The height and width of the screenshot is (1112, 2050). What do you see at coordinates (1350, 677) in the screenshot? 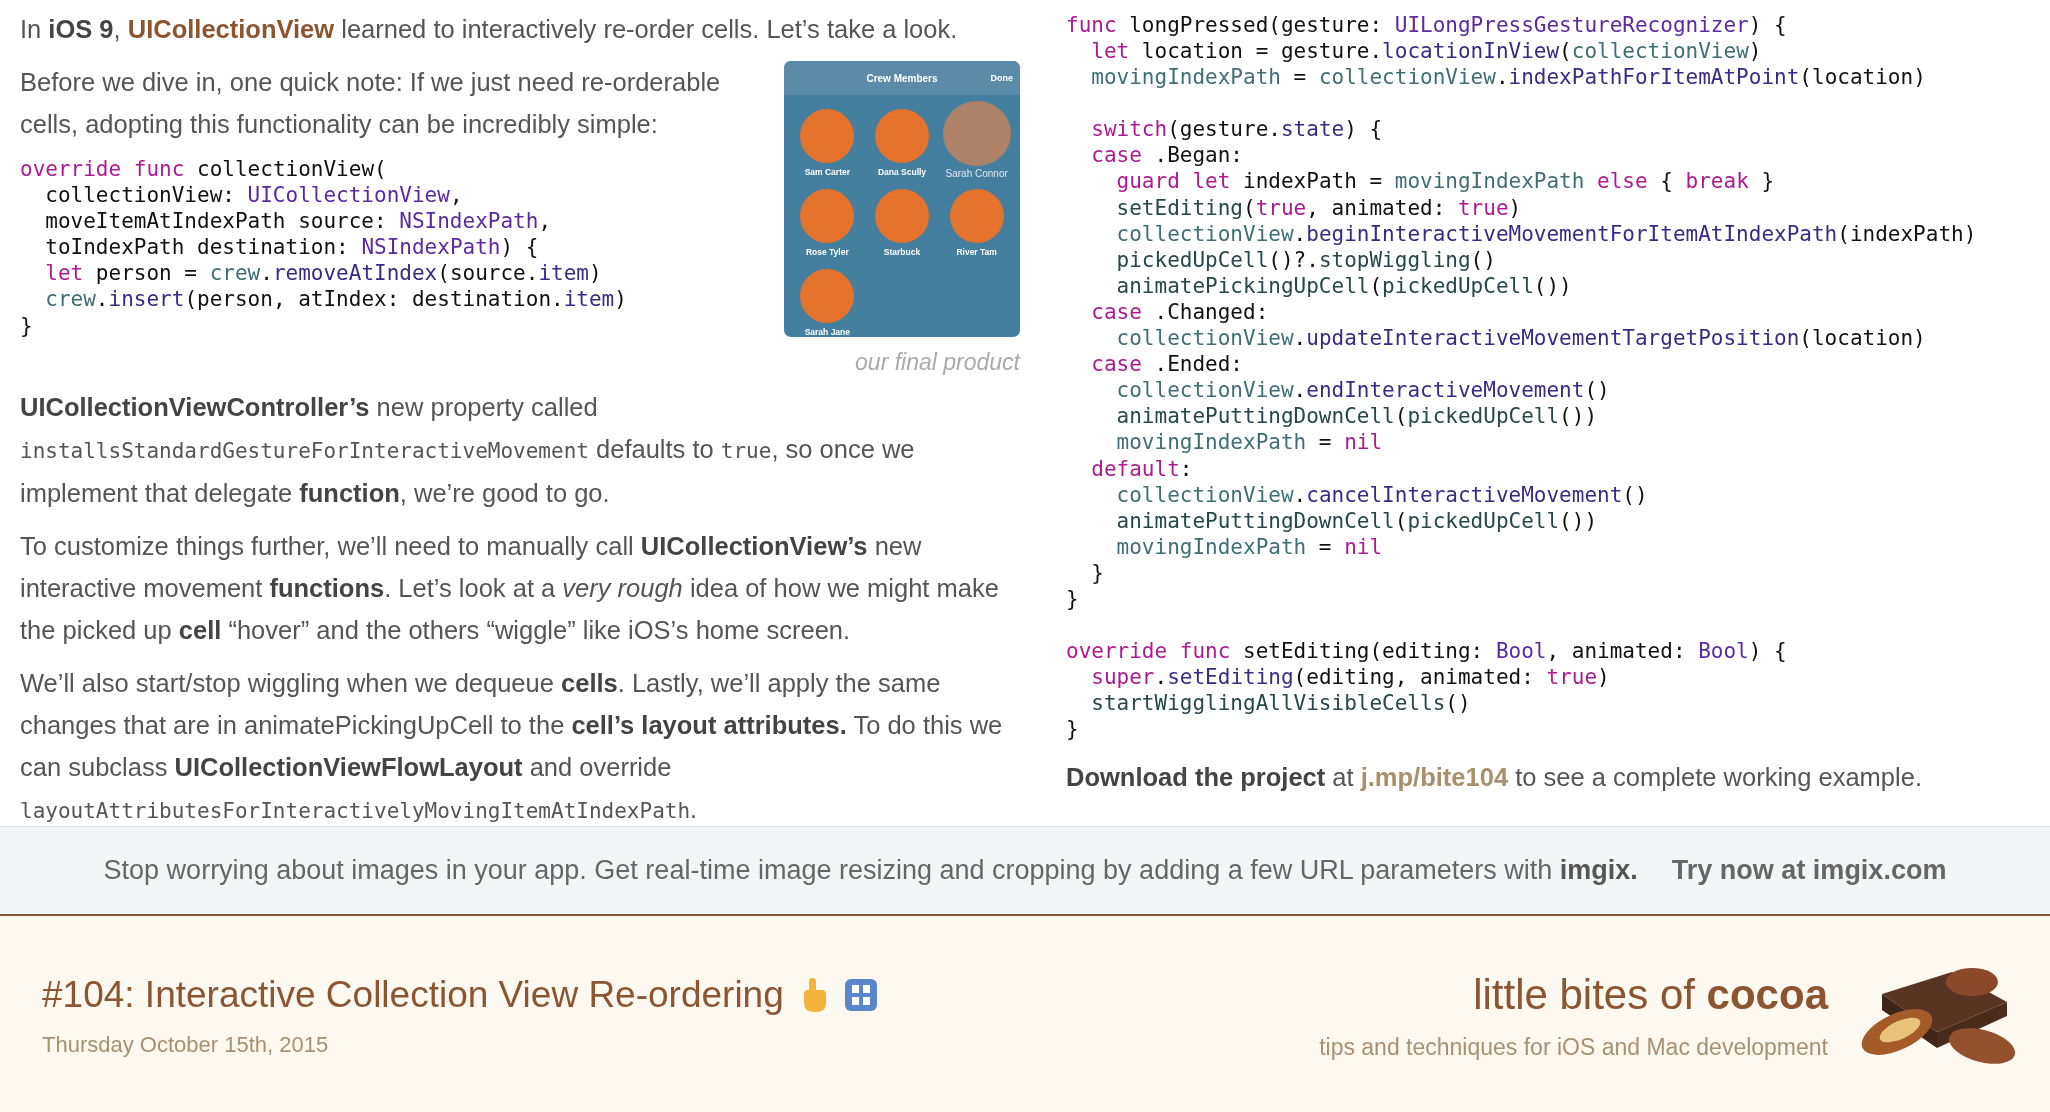
I see `code-line: super.setEditing(editing, animated: true)` at bounding box center [1350, 677].